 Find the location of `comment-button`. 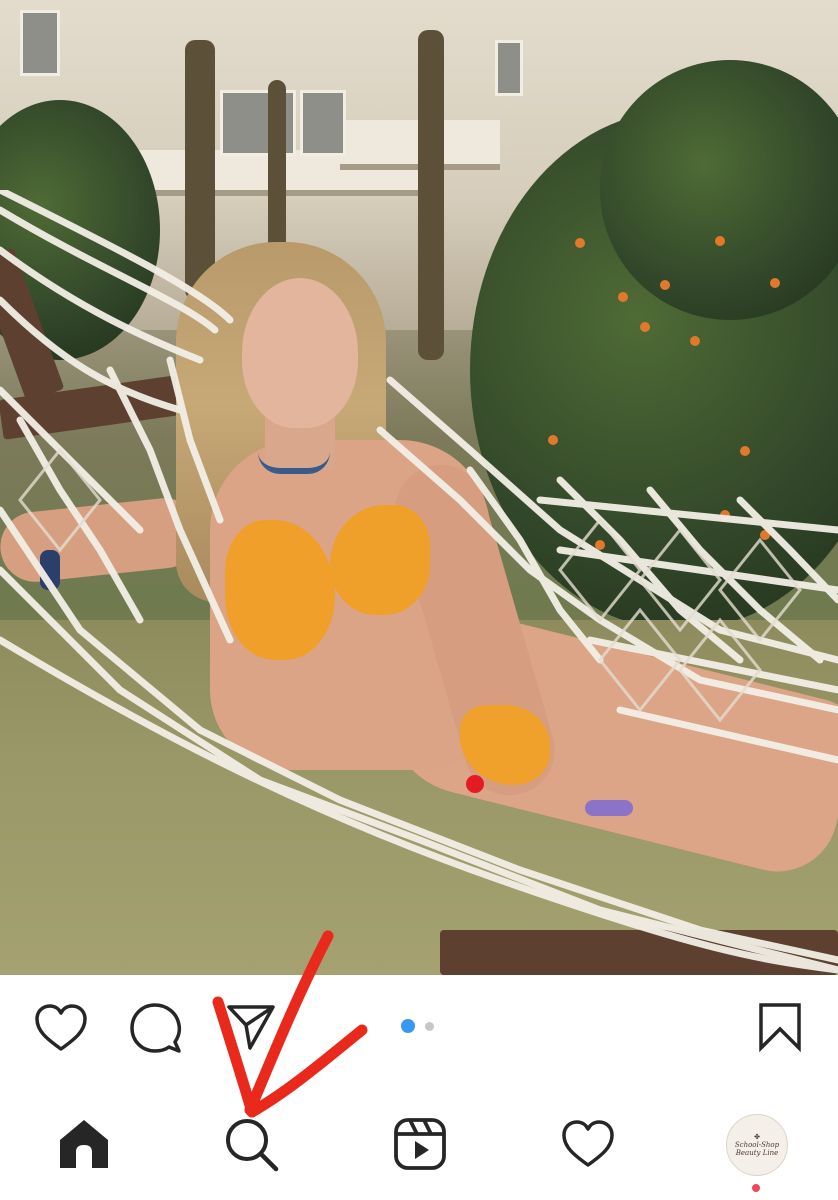

comment-button is located at coordinates (156, 1029).